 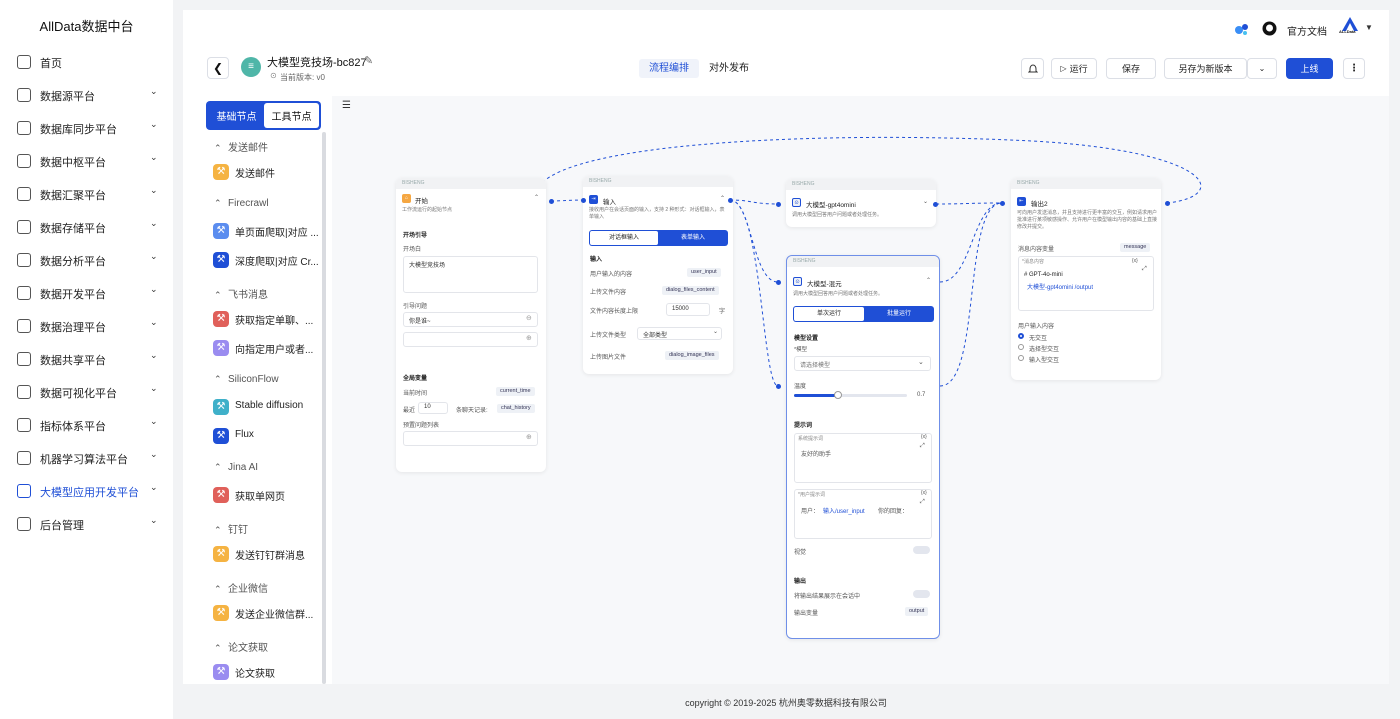 I want to click on radio-select-interaction, so click(x=1021, y=347).